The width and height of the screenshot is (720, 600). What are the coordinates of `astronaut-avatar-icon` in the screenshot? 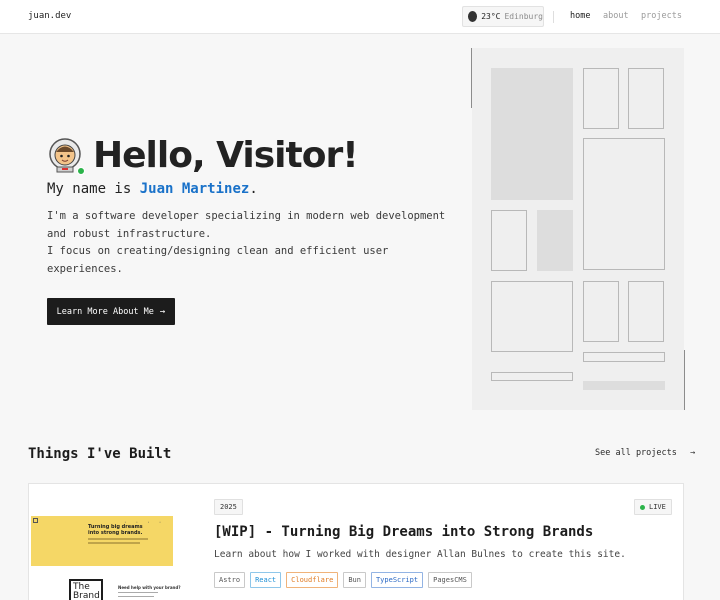 It's located at (66, 156).